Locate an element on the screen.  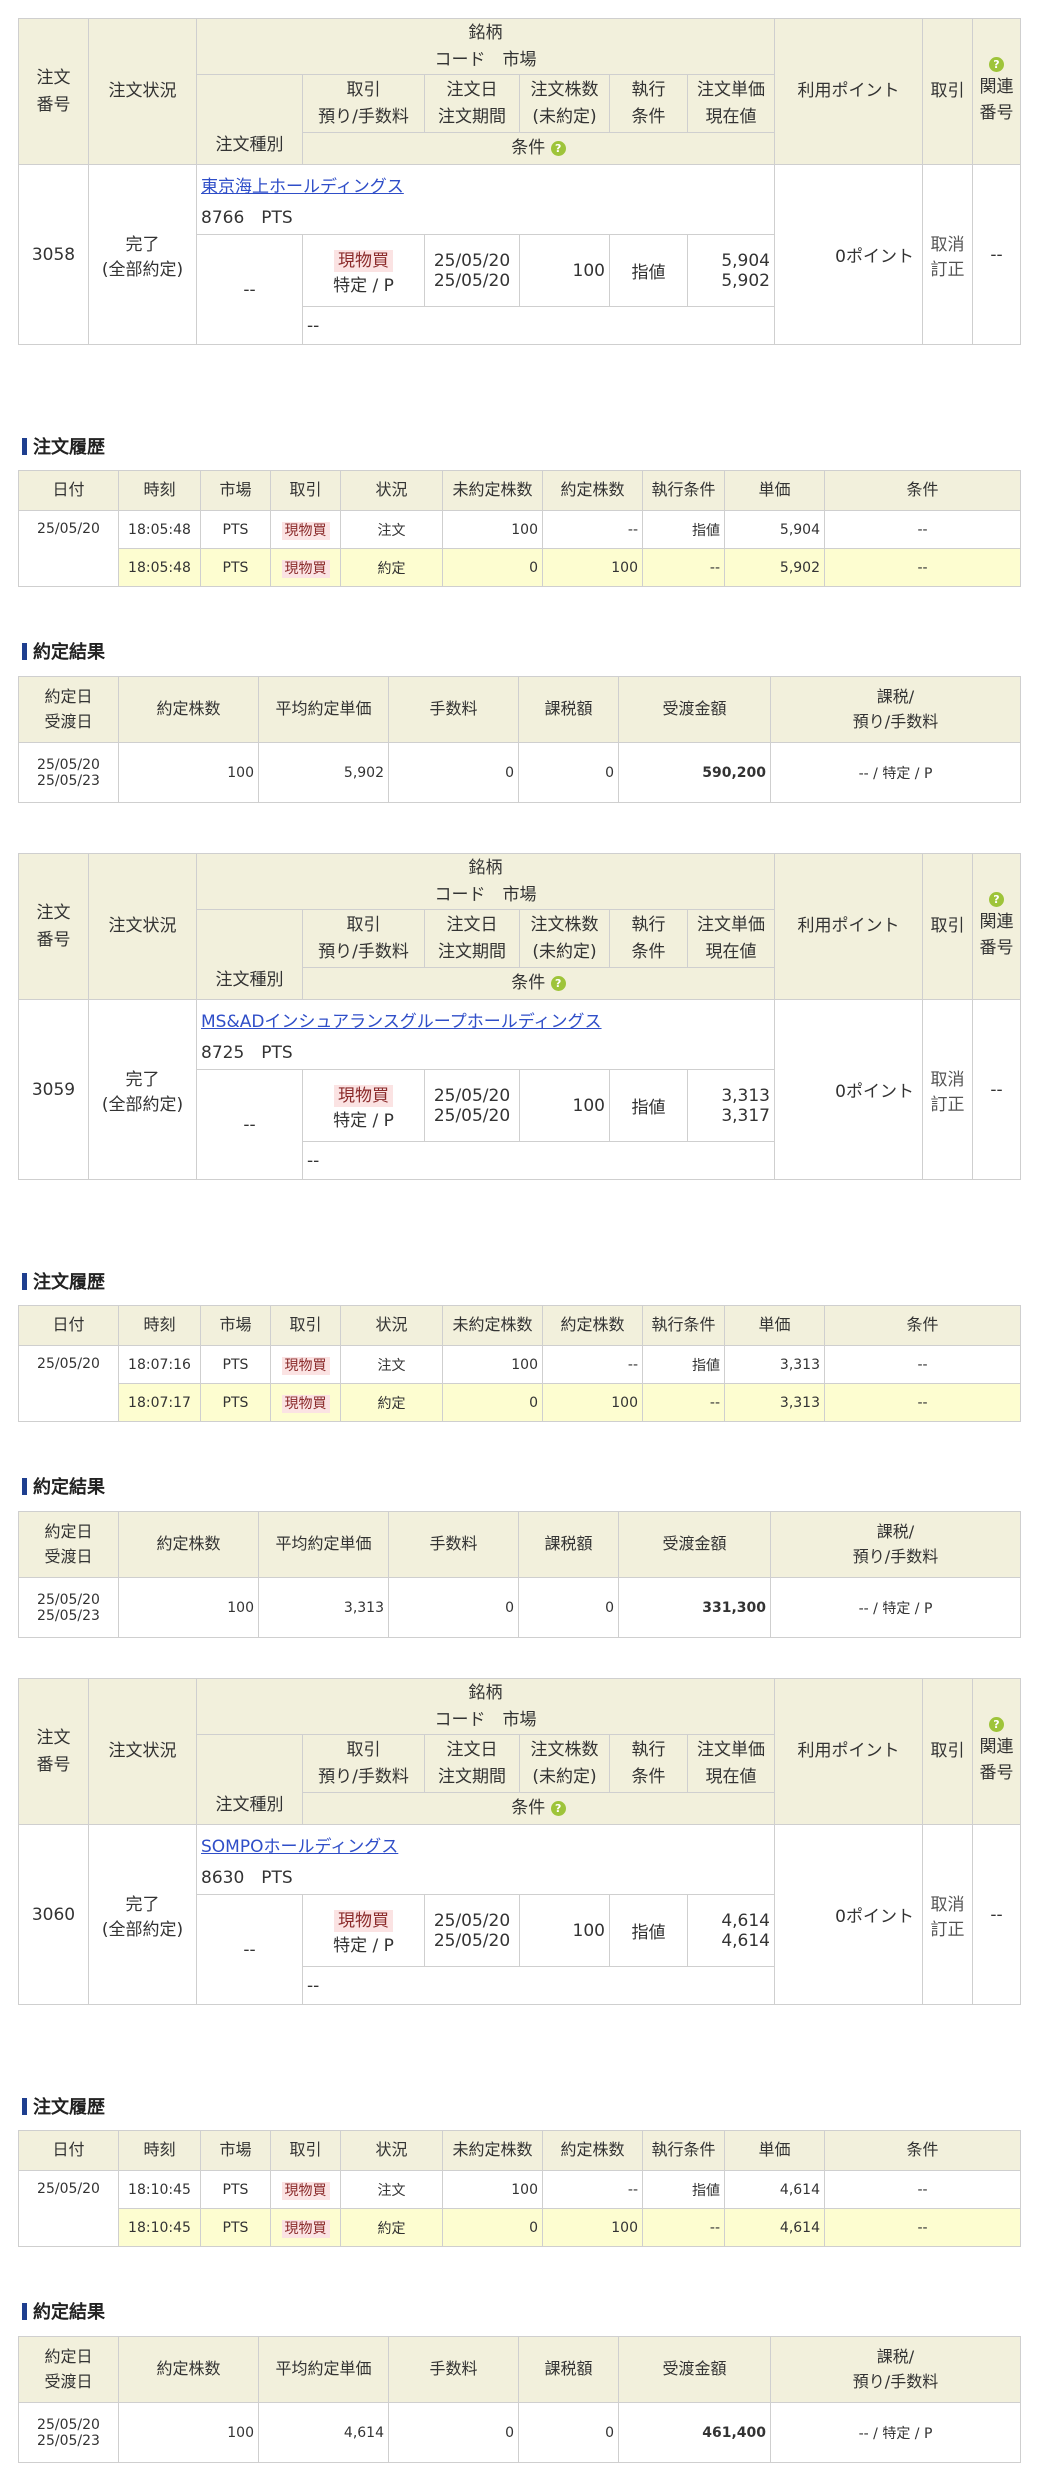
result-account: -- / 特定 / P is located at coordinates (895, 2432).